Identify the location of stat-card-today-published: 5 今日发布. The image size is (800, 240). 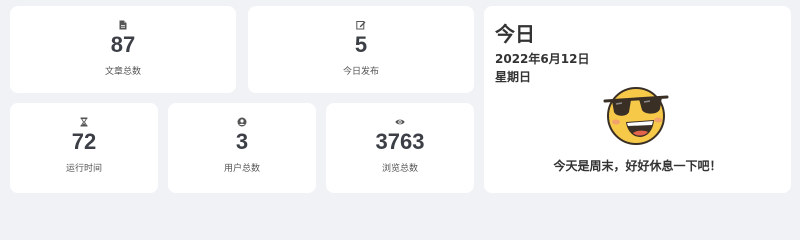
(361, 49).